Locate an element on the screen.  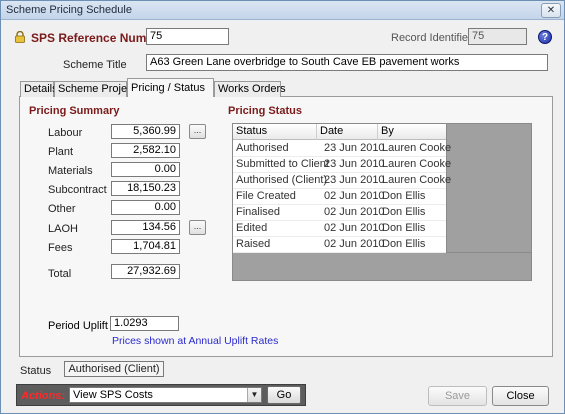
materials-value: 0.00 is located at coordinates (145, 169).